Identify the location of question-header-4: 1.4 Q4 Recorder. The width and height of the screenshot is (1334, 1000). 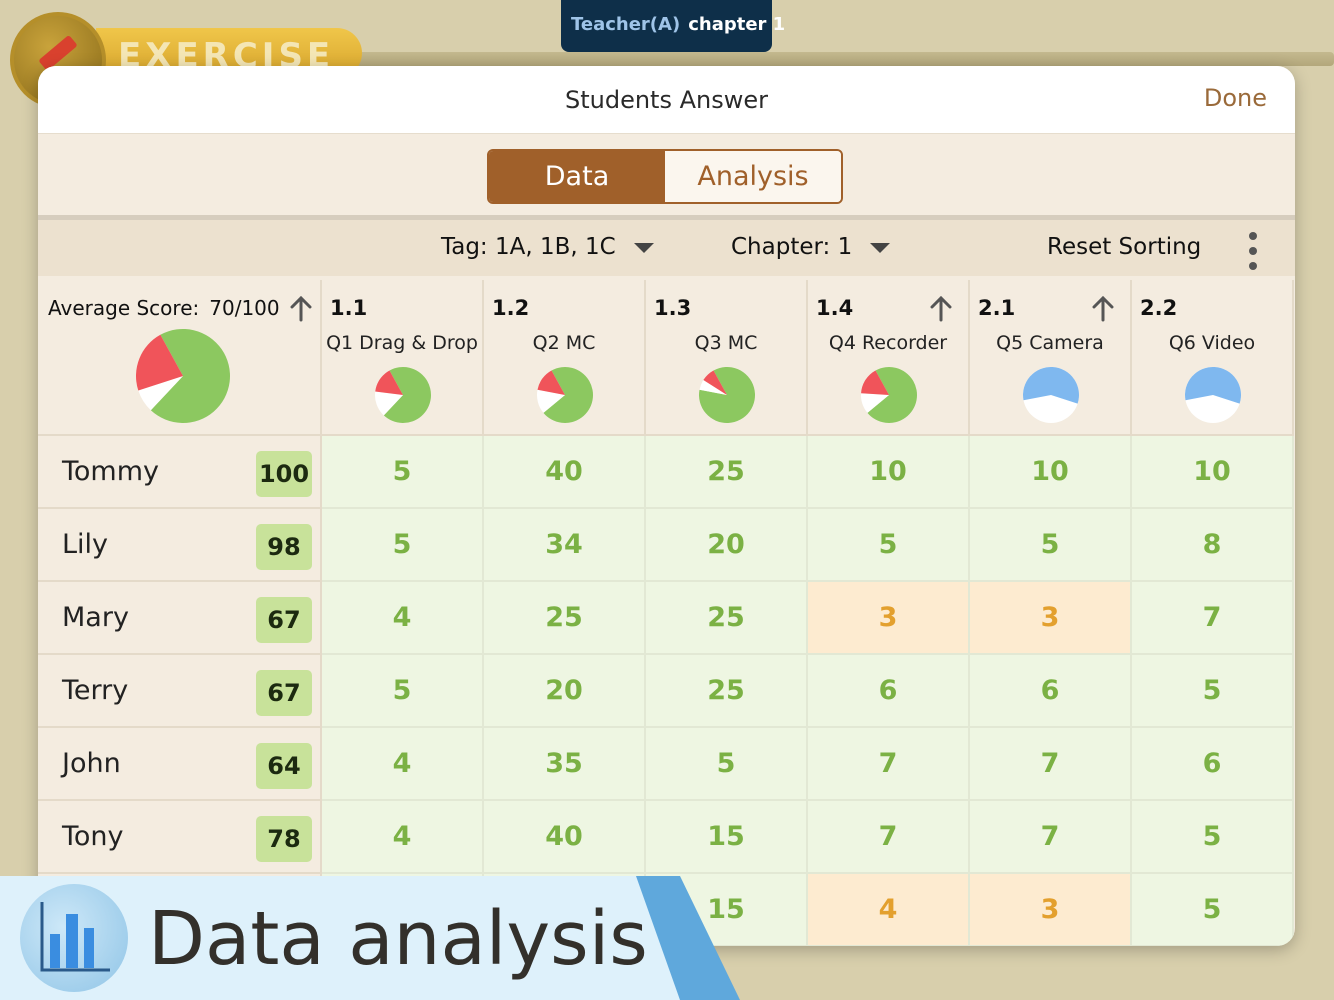
(889, 358).